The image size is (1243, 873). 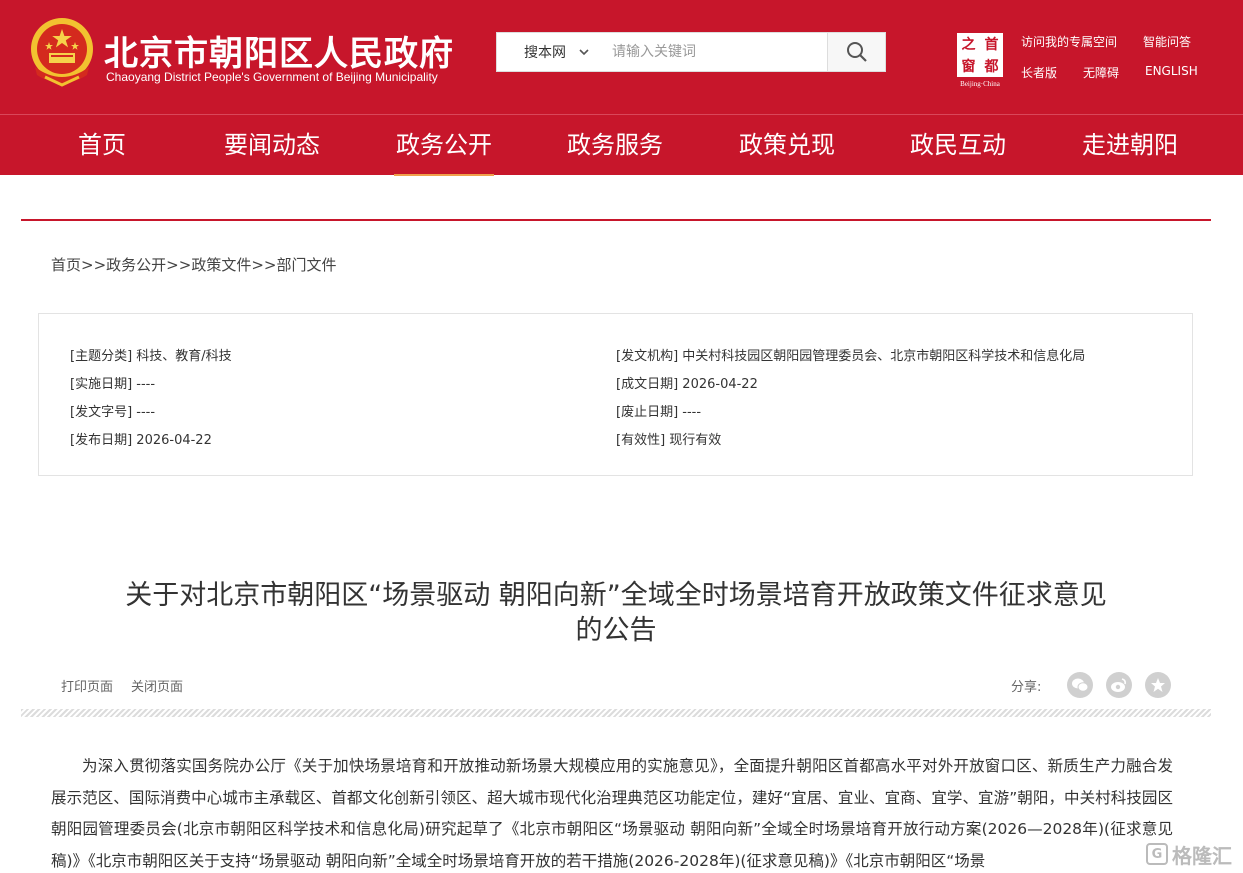 I want to click on watermark-logo-icon: G, so click(x=1157, y=854).